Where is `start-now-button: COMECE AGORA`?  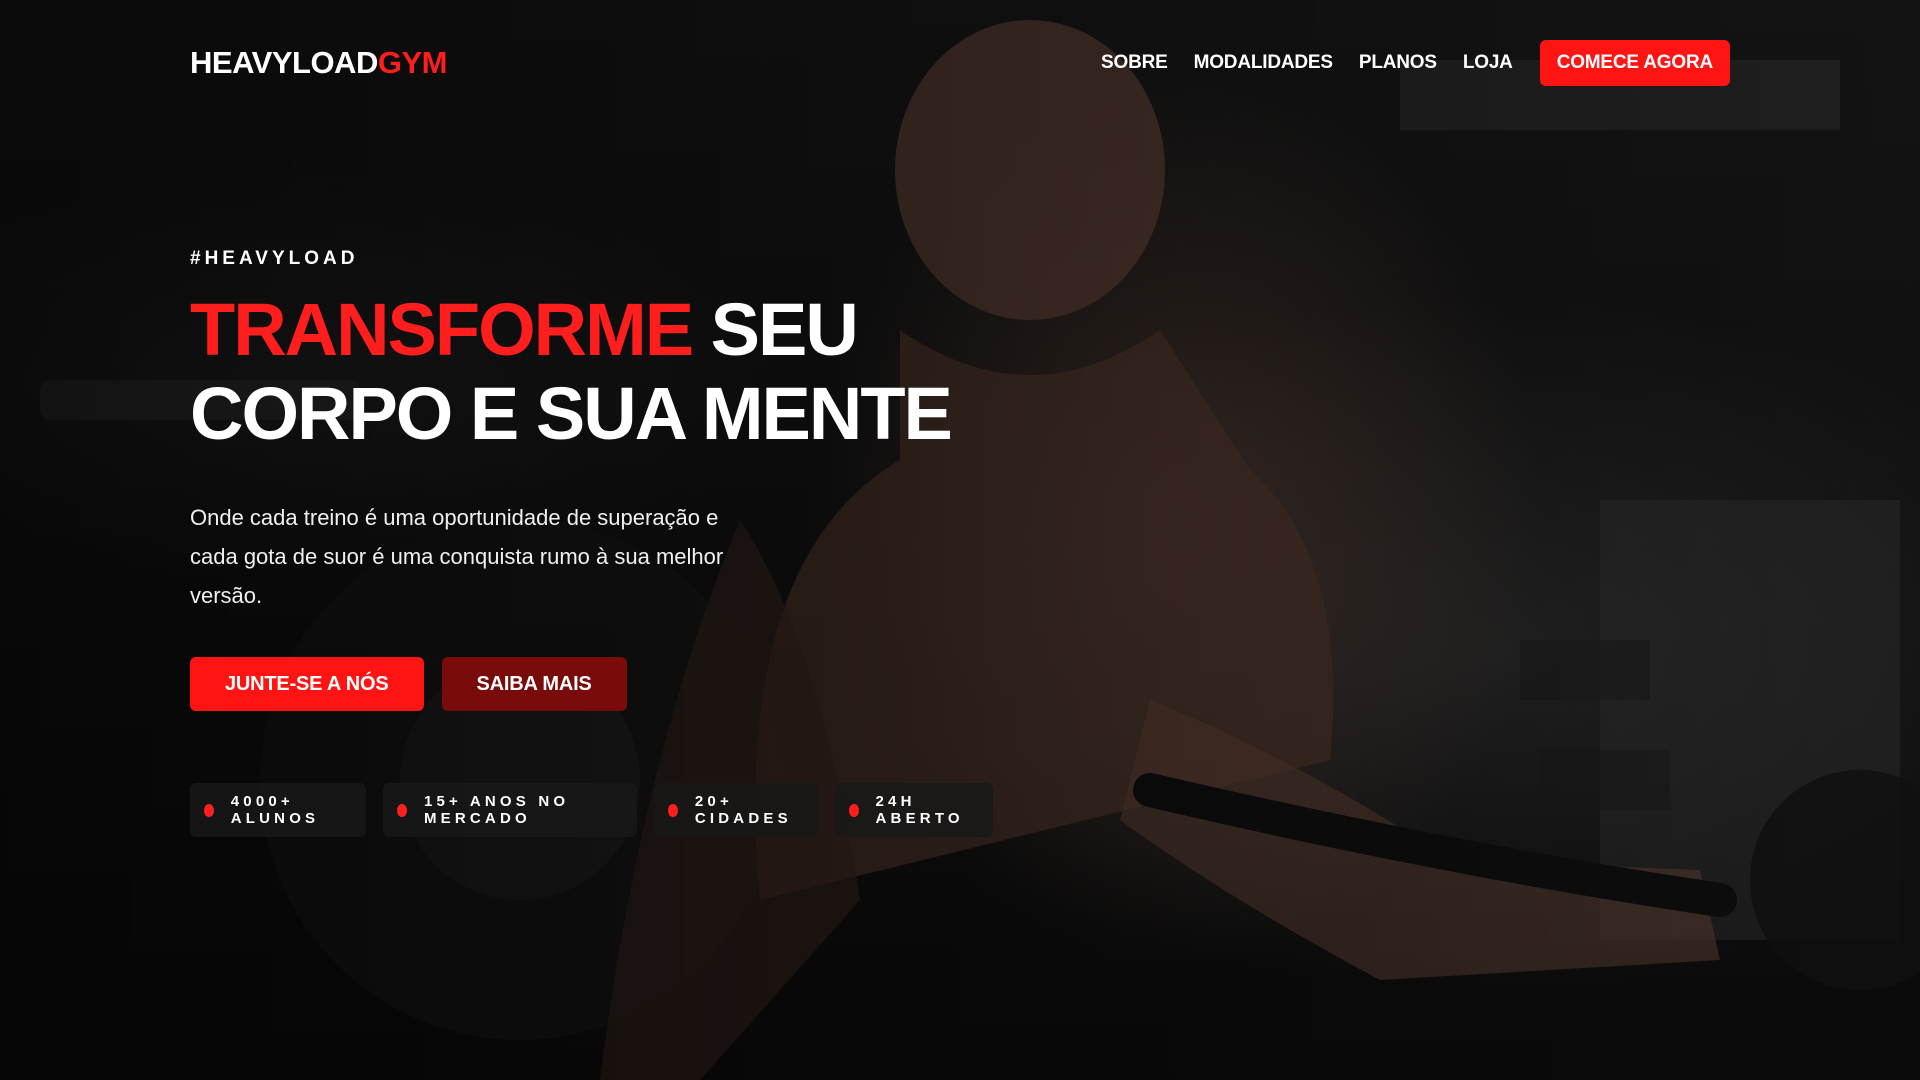
start-now-button: COMECE AGORA is located at coordinates (1634, 63).